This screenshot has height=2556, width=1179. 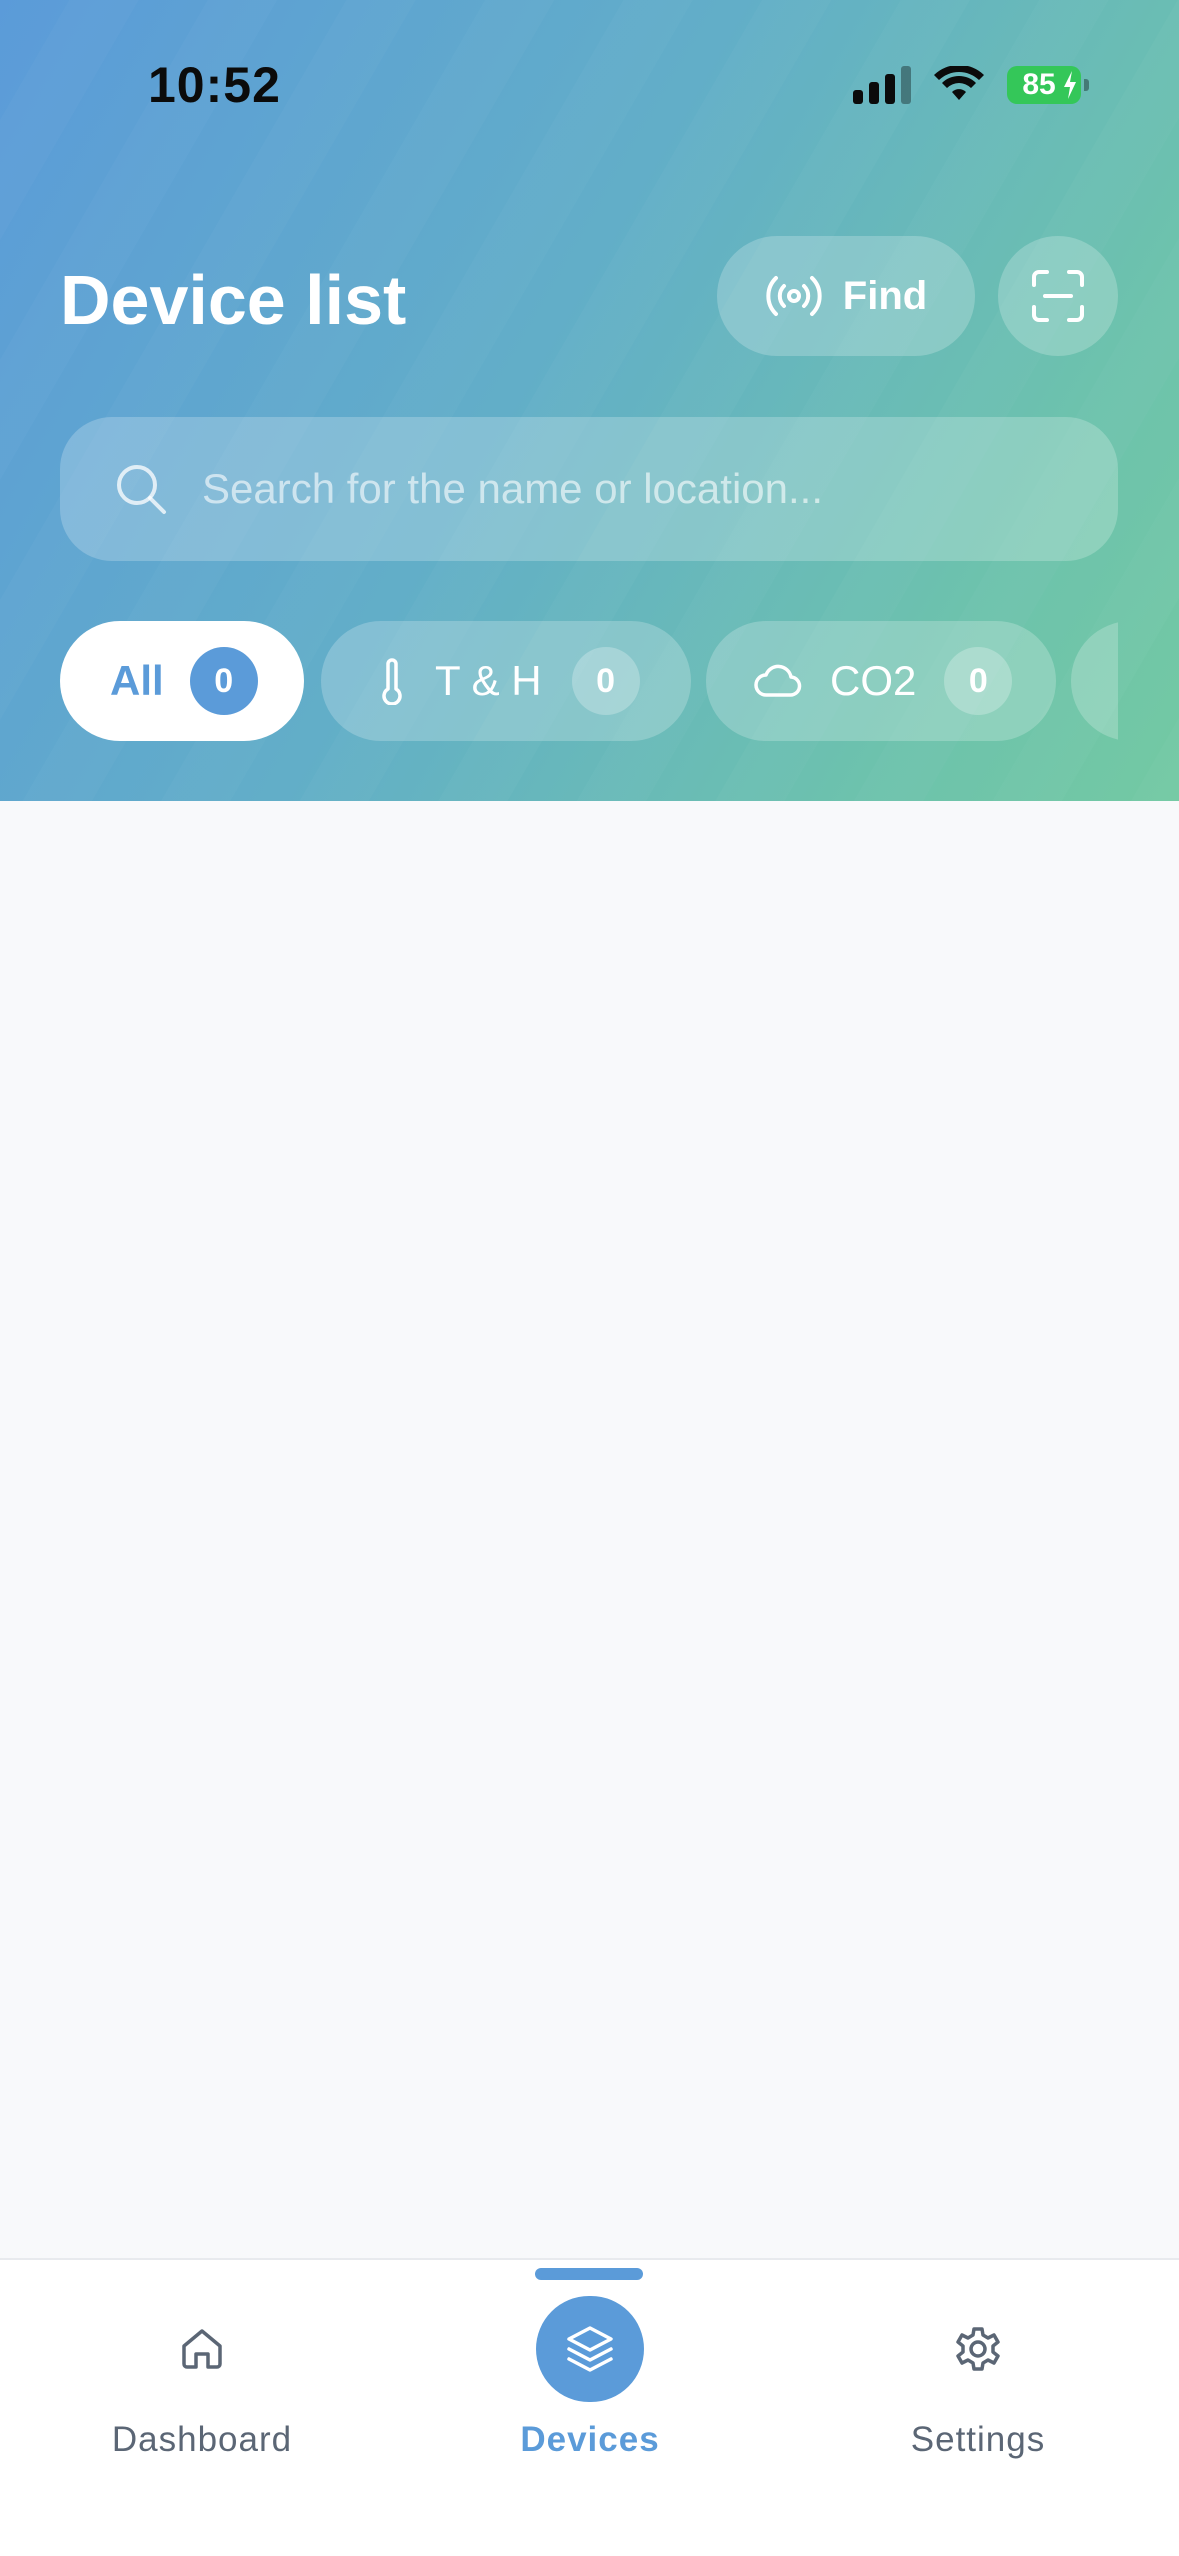 What do you see at coordinates (1039, 84) in the screenshot?
I see `battery-level: 85` at bounding box center [1039, 84].